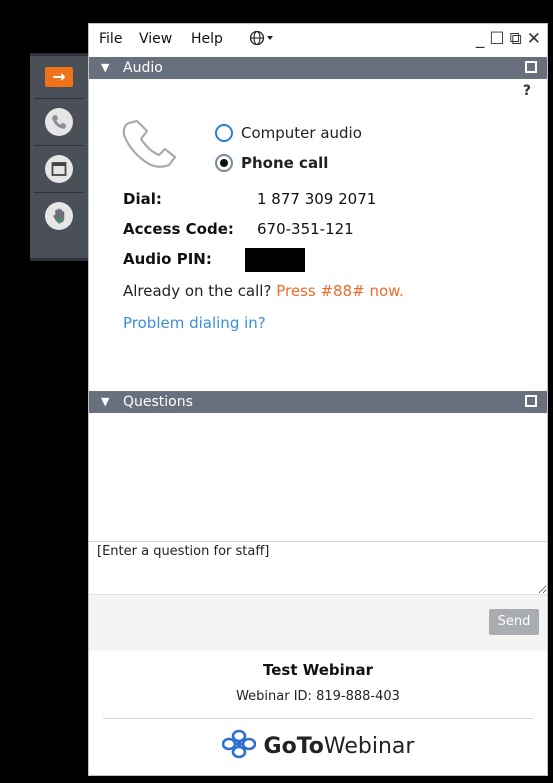 The height and width of the screenshot is (783, 553). Describe the element at coordinates (369, 746) in the screenshot. I see `brand-webinar: Webinar` at that location.